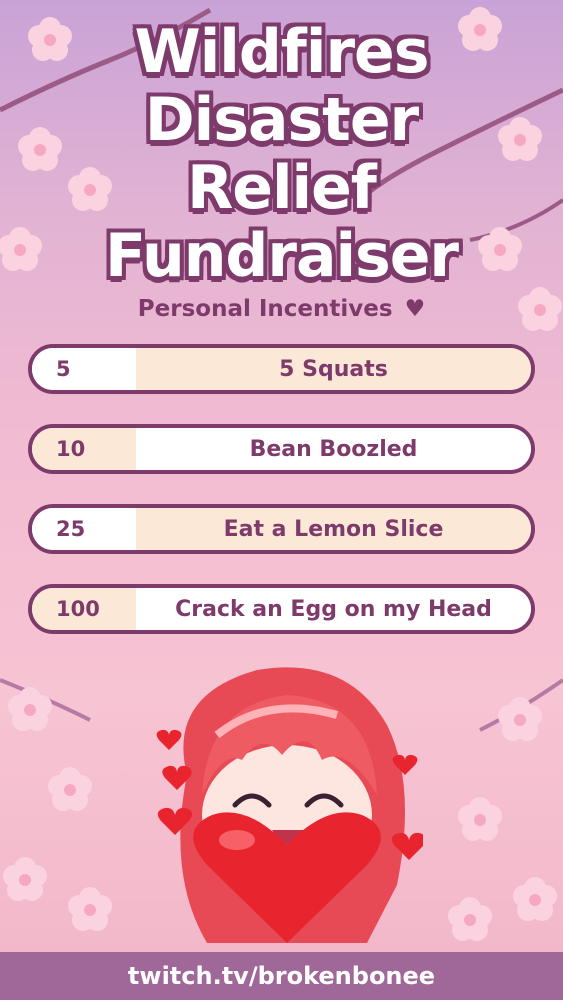 The width and height of the screenshot is (563, 1000). I want to click on subtitle: Personal Incentives ♥, so click(281, 309).